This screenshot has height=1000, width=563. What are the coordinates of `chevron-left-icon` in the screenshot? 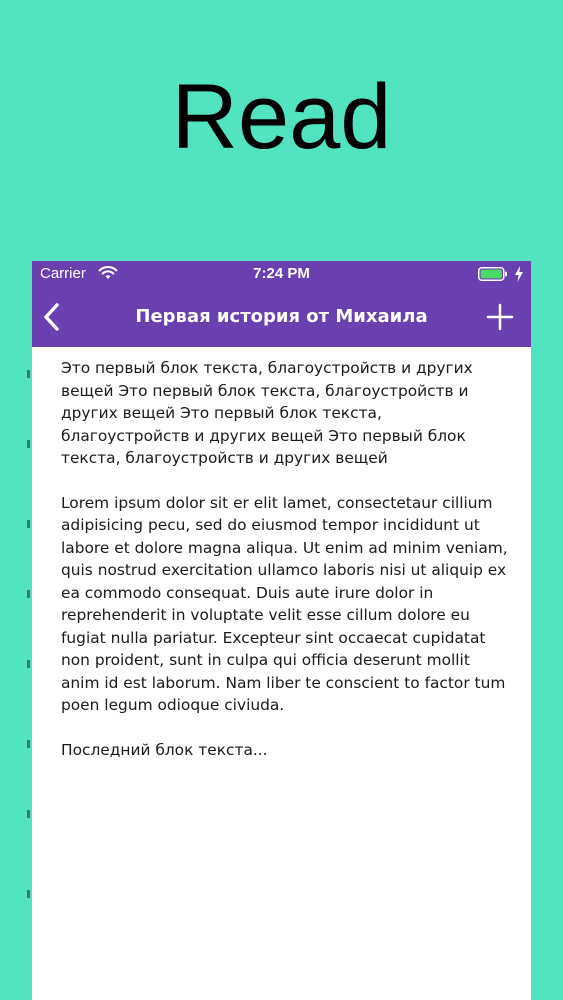 It's located at (51, 317).